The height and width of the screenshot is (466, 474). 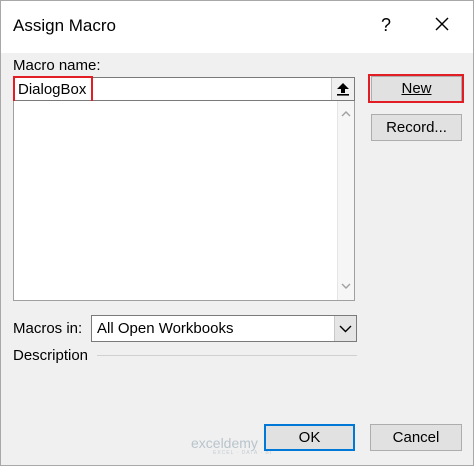 What do you see at coordinates (386, 25) in the screenshot?
I see `help-button: ?` at bounding box center [386, 25].